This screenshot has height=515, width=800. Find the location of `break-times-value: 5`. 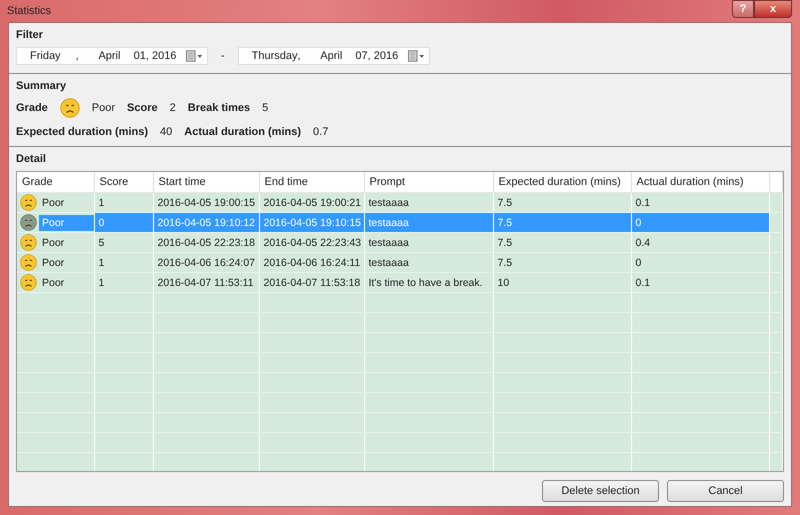

break-times-value: 5 is located at coordinates (265, 108).